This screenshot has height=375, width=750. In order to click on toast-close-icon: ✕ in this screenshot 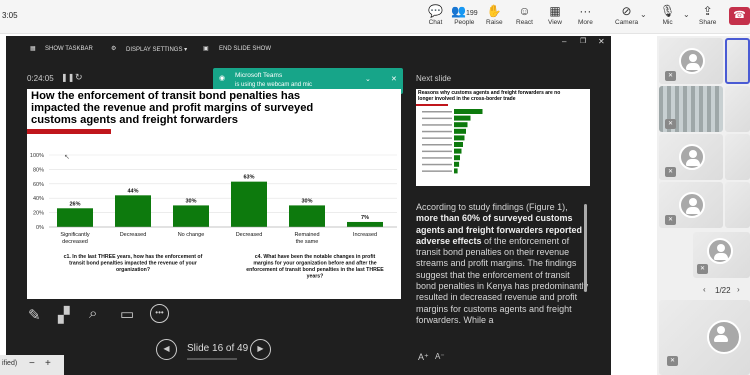, I will do `click(394, 79)`.